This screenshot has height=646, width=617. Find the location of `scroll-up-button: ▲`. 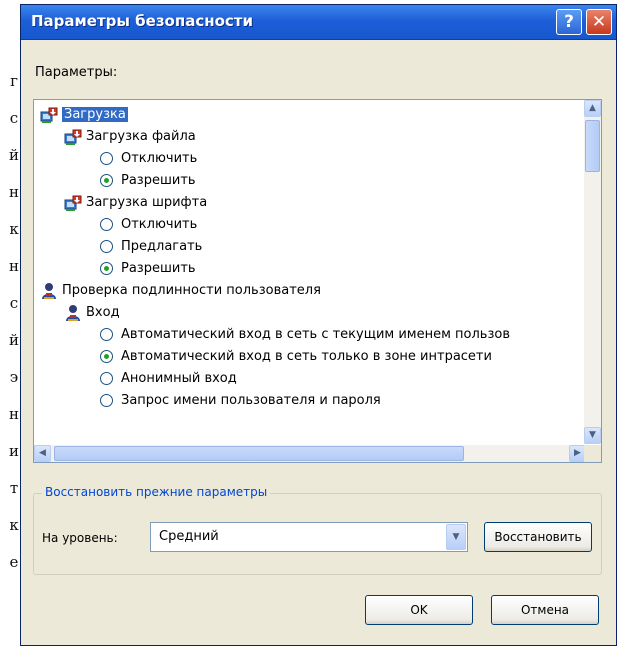

scroll-up-button: ▲ is located at coordinates (592, 108).